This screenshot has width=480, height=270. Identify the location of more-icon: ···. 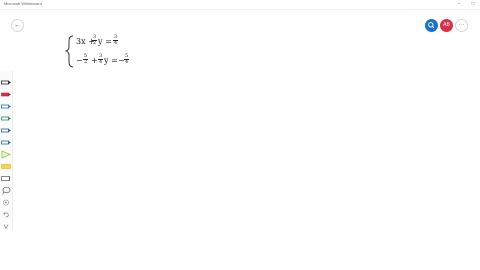
(461, 25).